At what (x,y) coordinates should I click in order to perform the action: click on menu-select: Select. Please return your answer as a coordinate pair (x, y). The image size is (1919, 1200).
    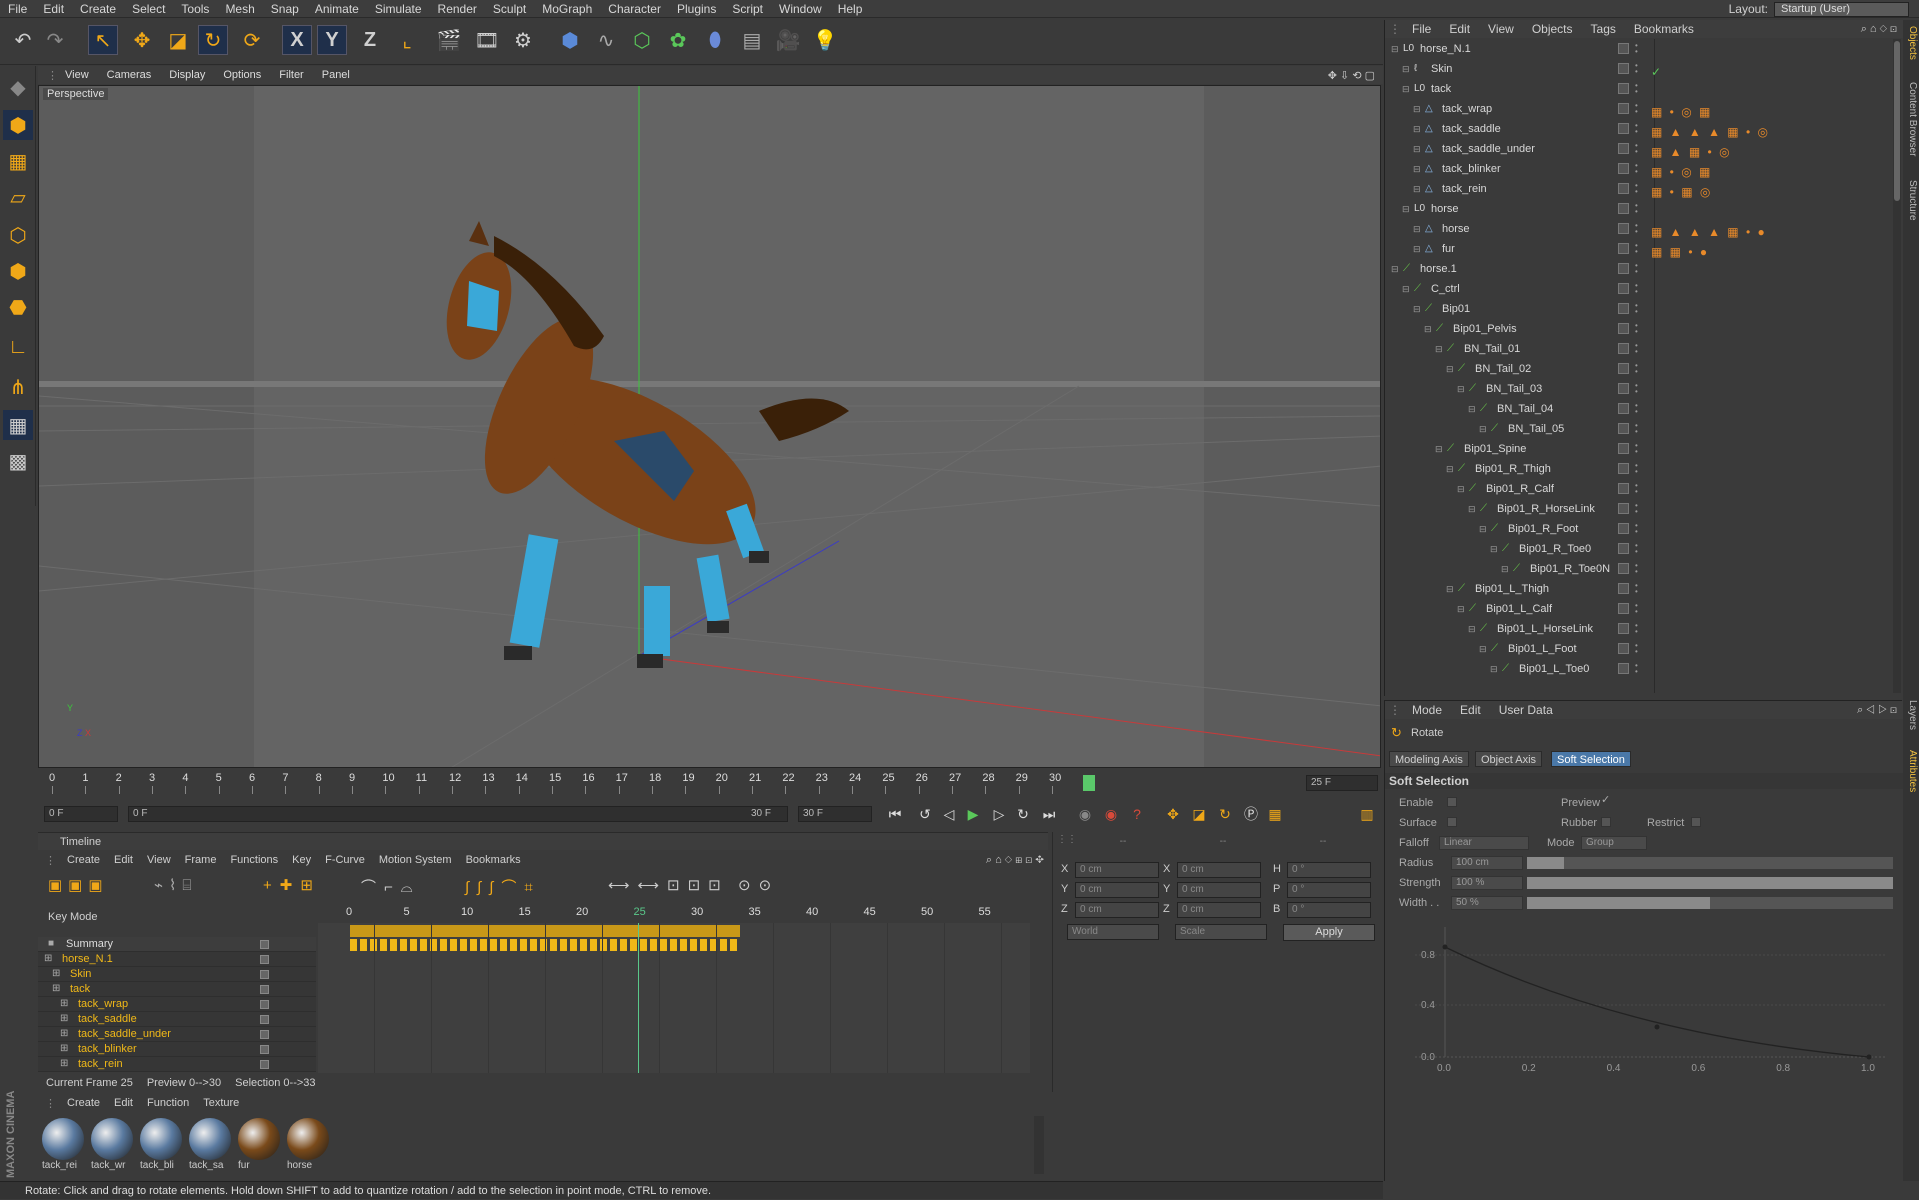
    Looking at the image, I should click on (148, 9).